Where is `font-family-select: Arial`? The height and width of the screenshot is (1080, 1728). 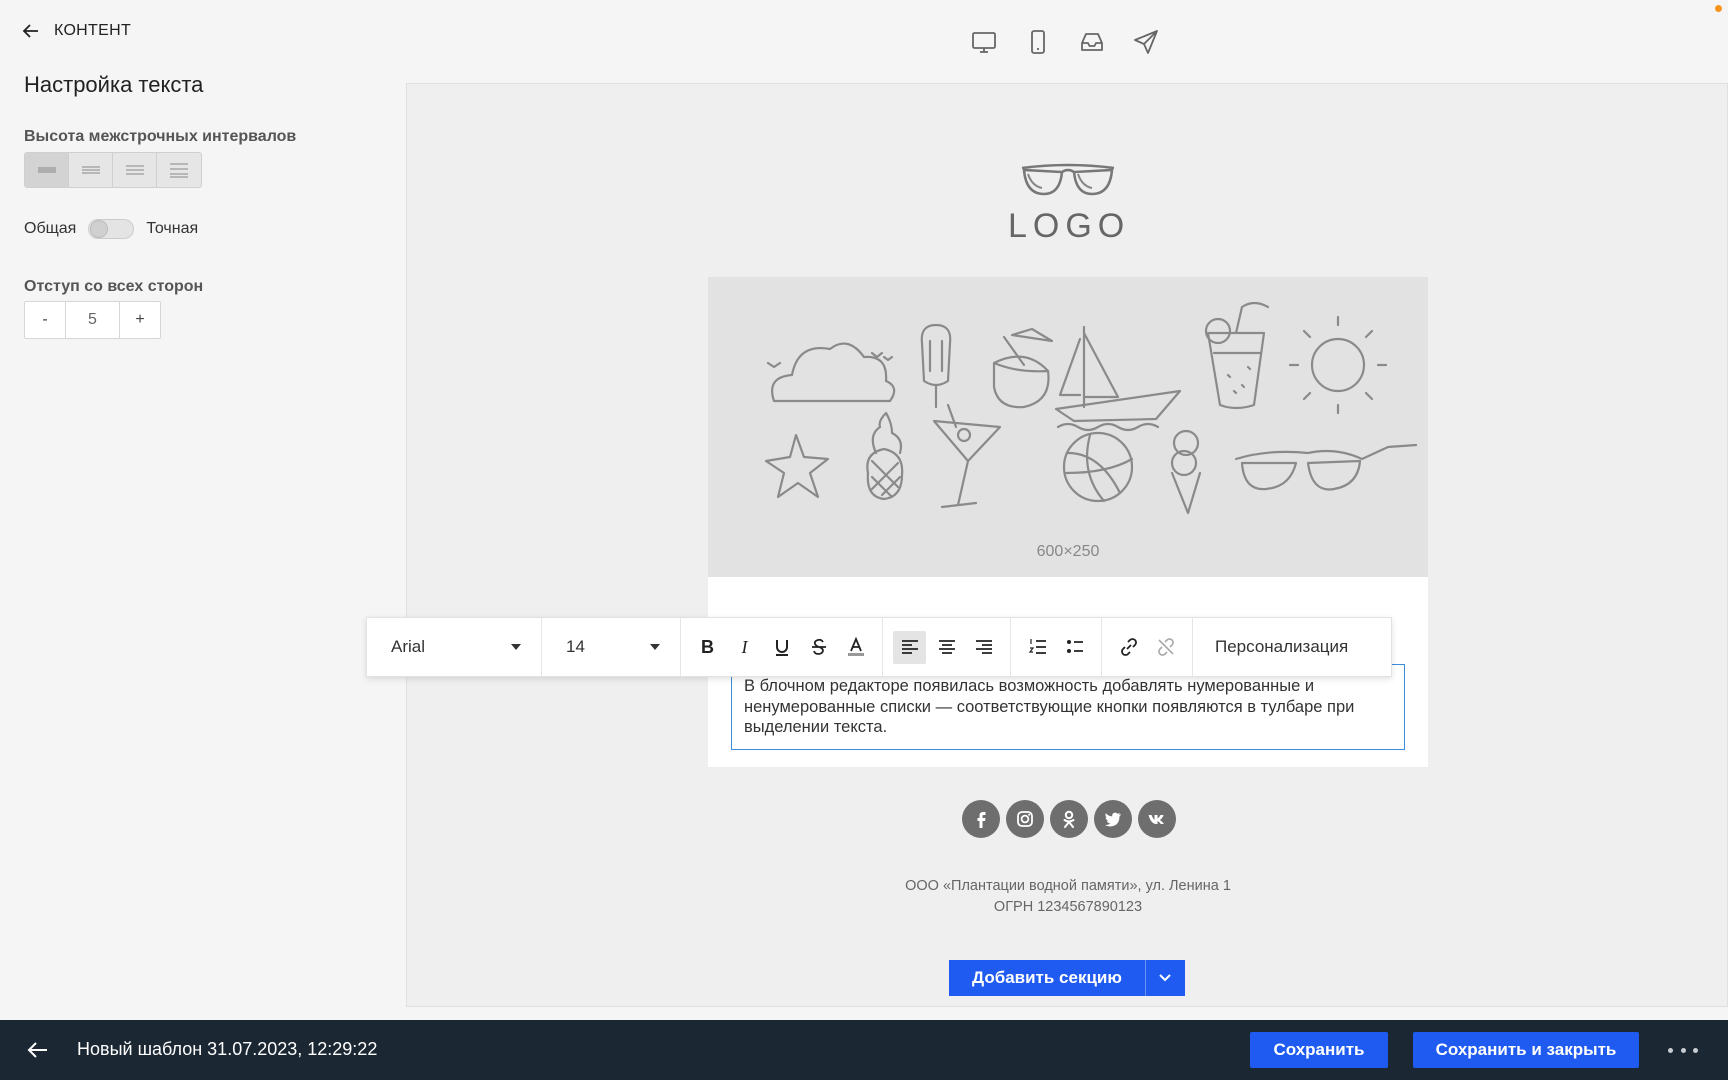 font-family-select: Arial is located at coordinates (454, 647).